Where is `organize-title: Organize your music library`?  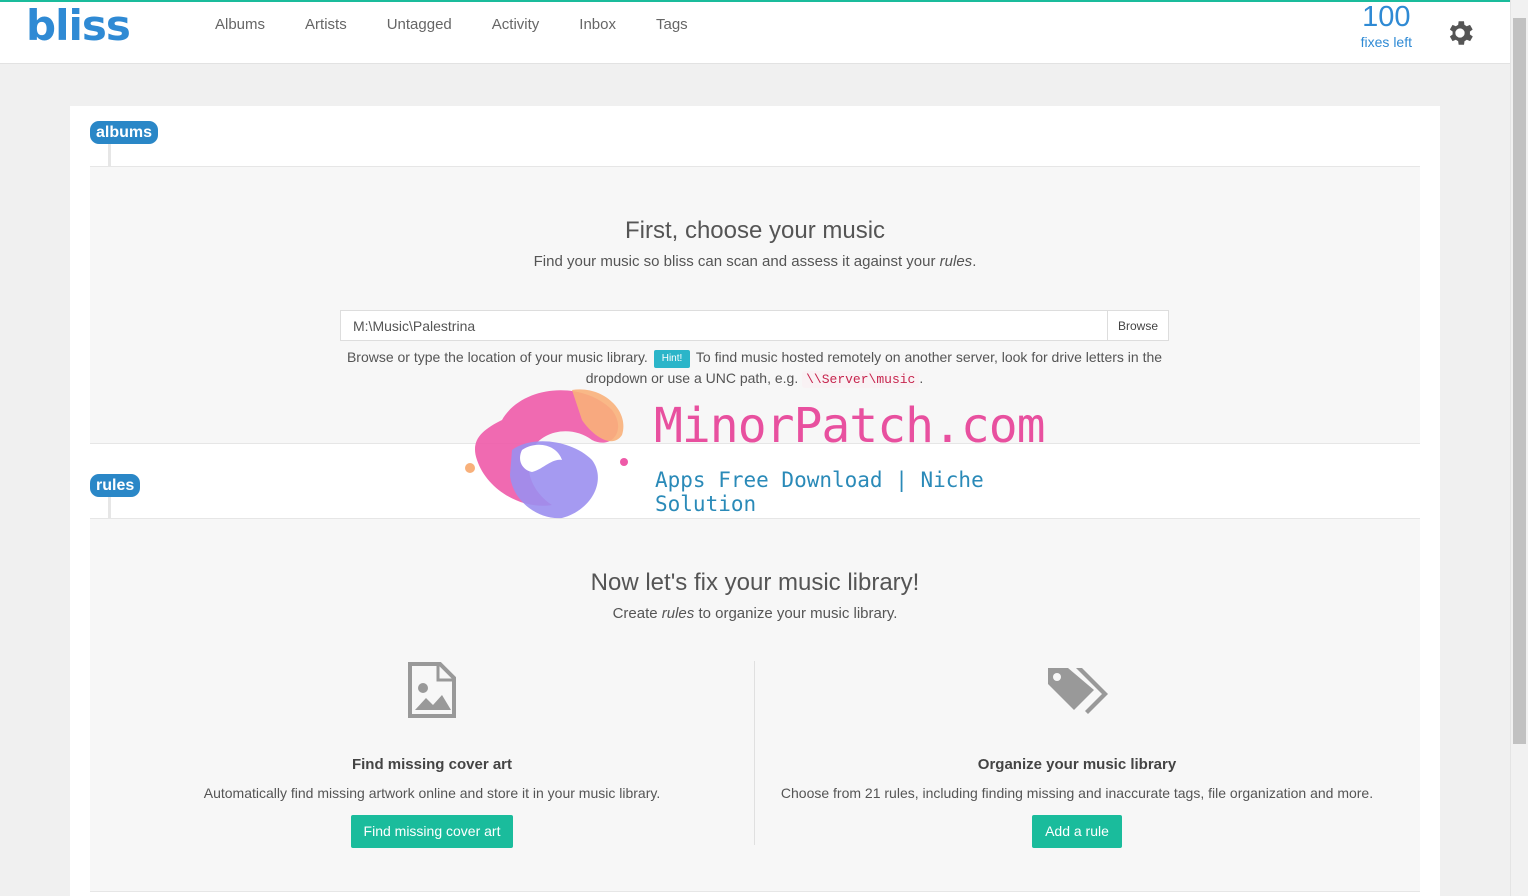
organize-title: Organize your music library is located at coordinates (1077, 764).